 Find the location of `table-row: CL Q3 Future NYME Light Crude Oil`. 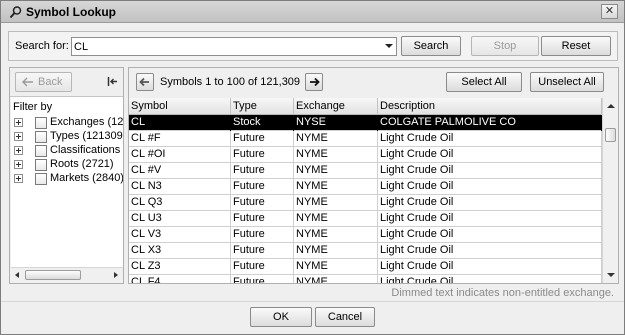

table-row: CL Q3 Future NYME Light Crude Oil is located at coordinates (365, 203).